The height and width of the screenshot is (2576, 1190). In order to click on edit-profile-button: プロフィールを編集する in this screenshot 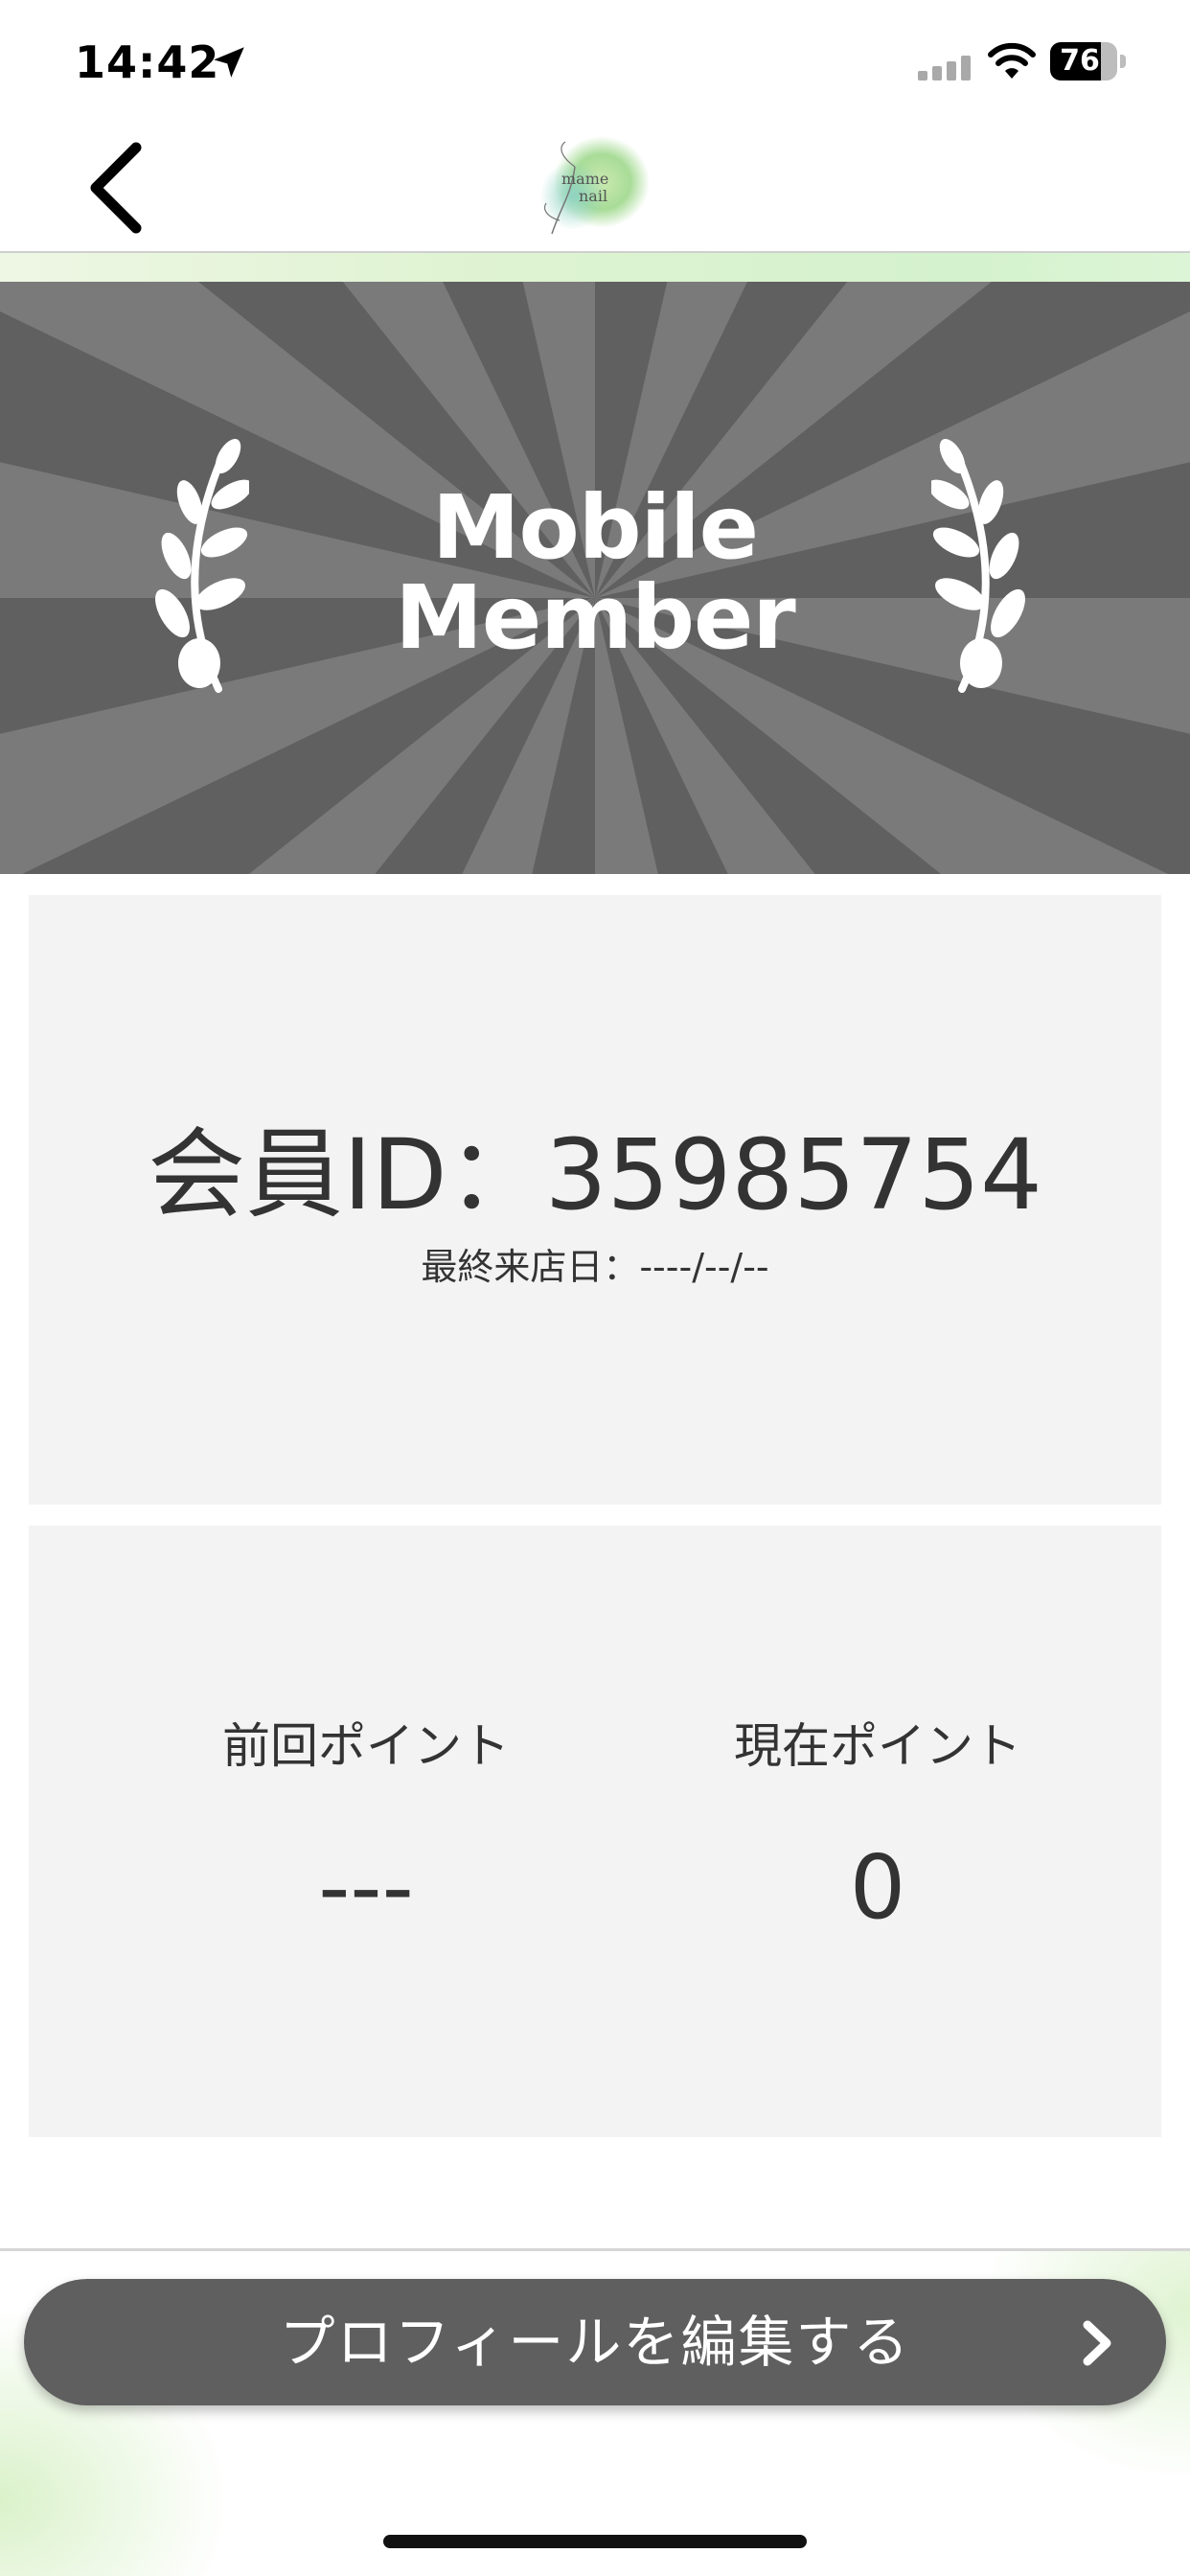, I will do `click(595, 2342)`.